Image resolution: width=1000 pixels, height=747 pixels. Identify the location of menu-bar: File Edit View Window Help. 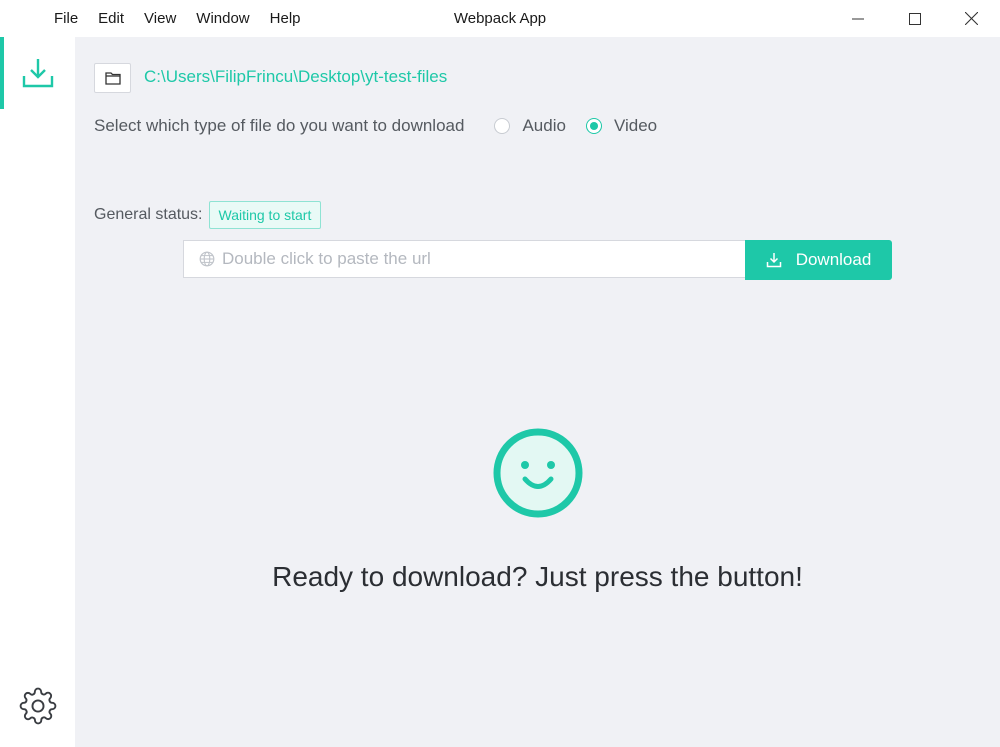
(177, 18).